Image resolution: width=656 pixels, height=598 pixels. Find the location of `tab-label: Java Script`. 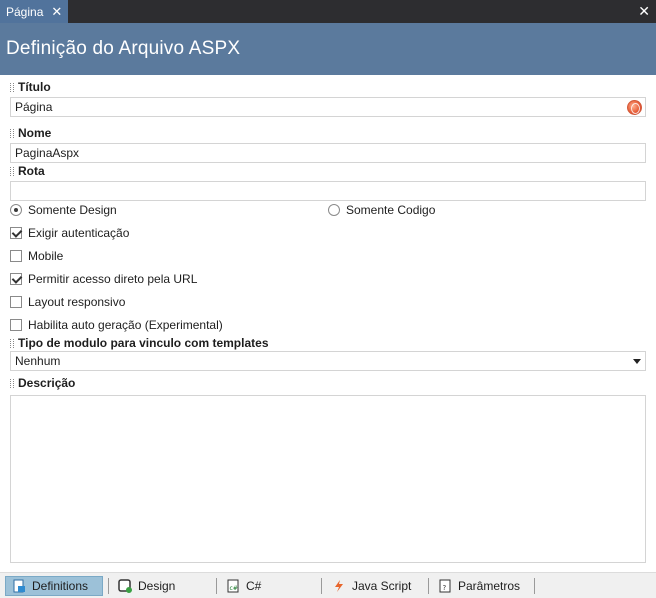

tab-label: Java Script is located at coordinates (382, 586).